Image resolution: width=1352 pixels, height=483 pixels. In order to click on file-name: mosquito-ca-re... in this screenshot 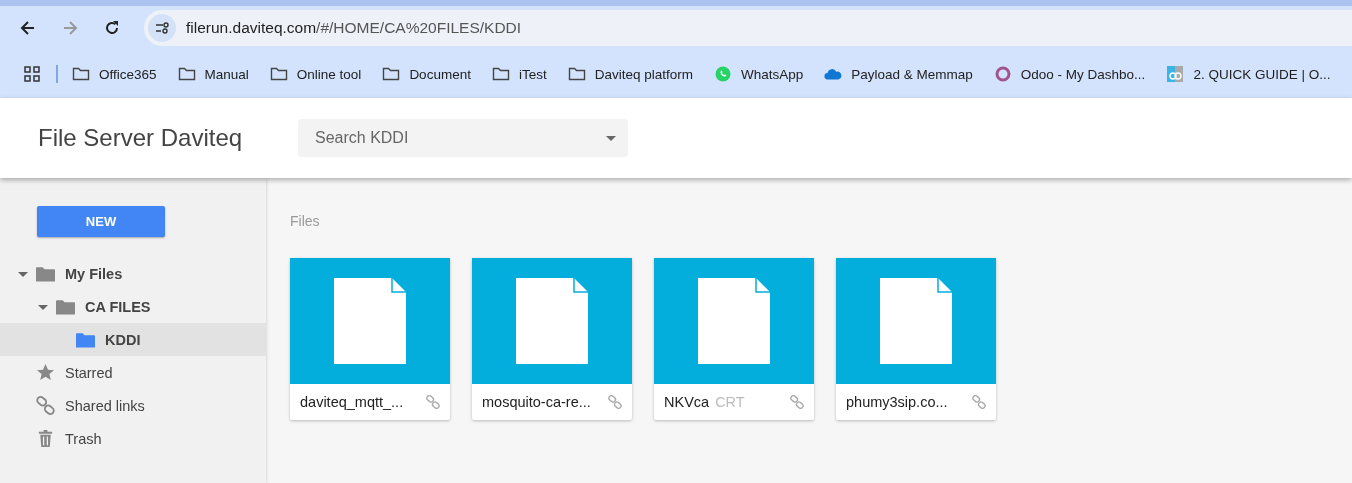, I will do `click(536, 402)`.